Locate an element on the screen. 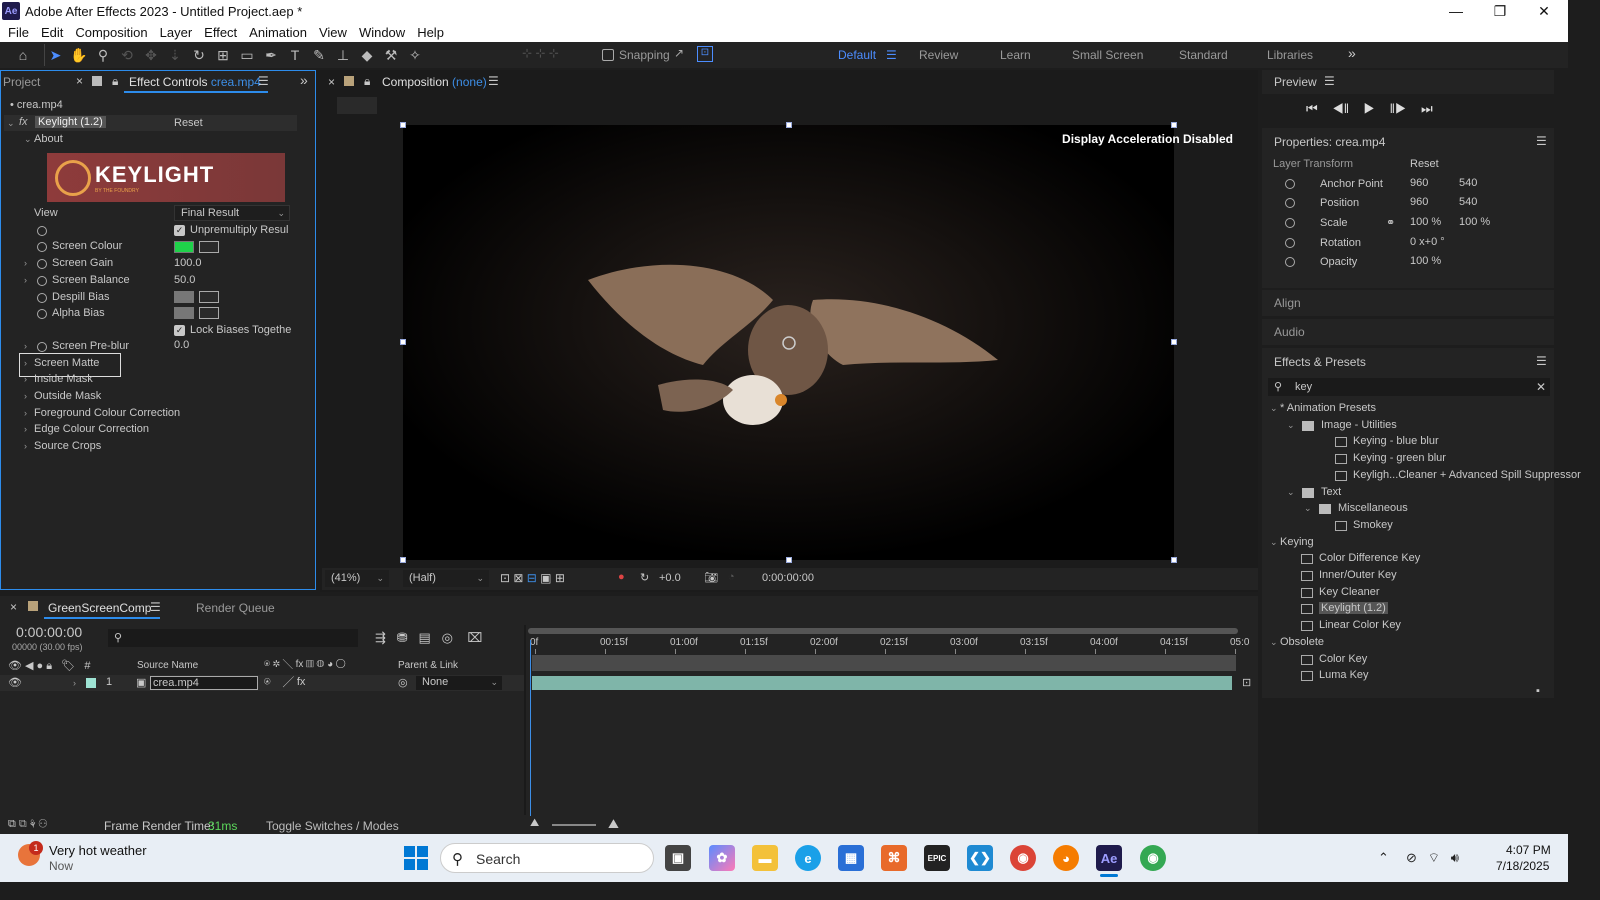 This screenshot has width=1600, height=900. comp-timecode: 0:00:00:00 is located at coordinates (788, 578).